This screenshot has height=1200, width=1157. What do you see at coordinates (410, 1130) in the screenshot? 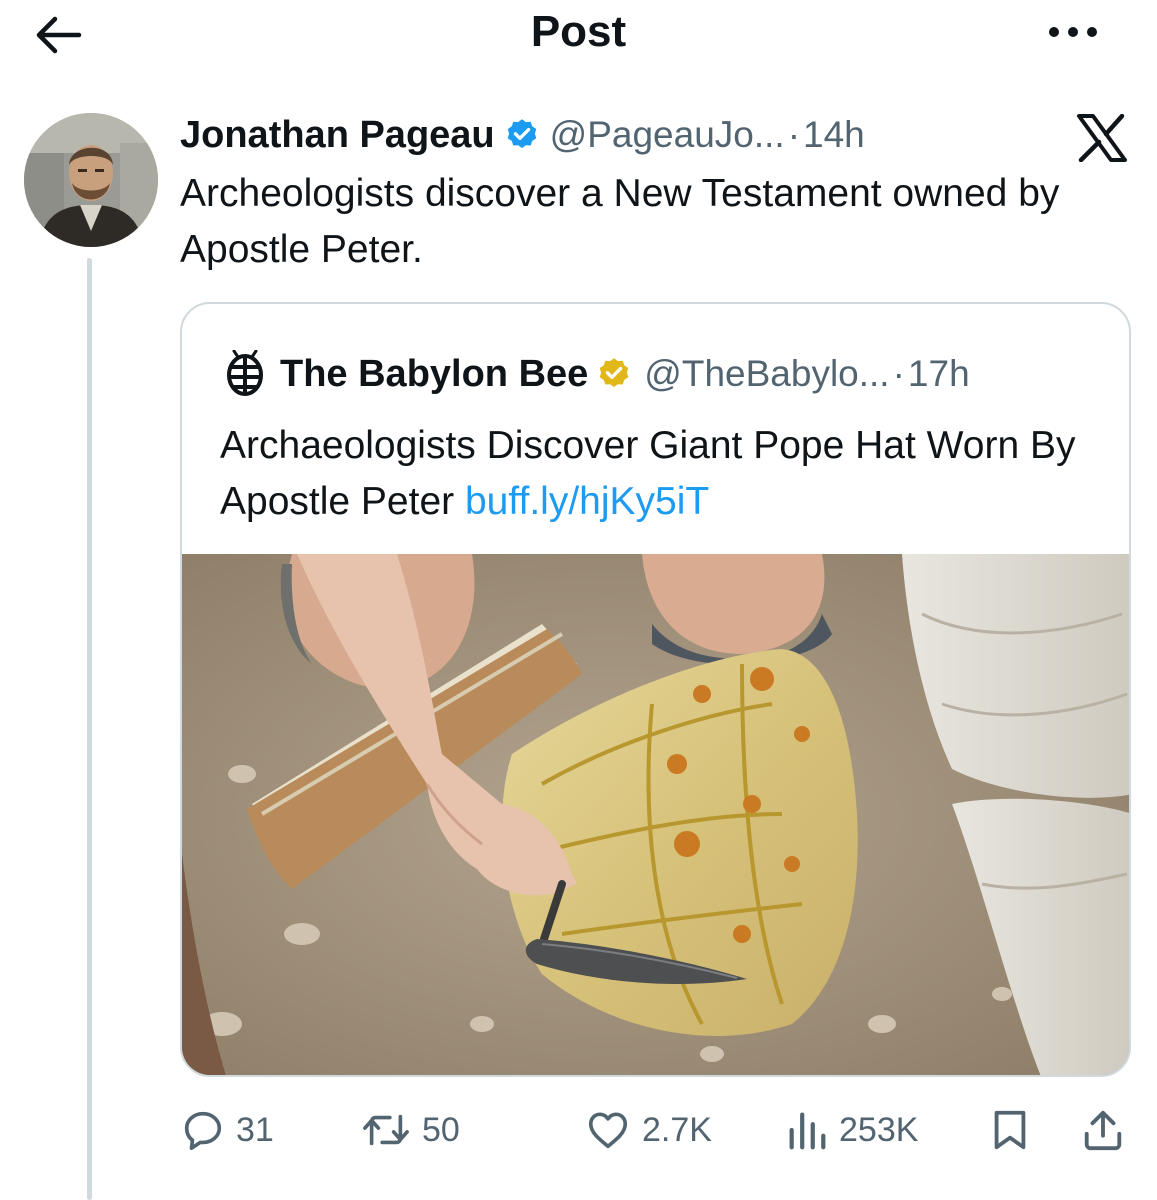
I see `repost-button: 50` at bounding box center [410, 1130].